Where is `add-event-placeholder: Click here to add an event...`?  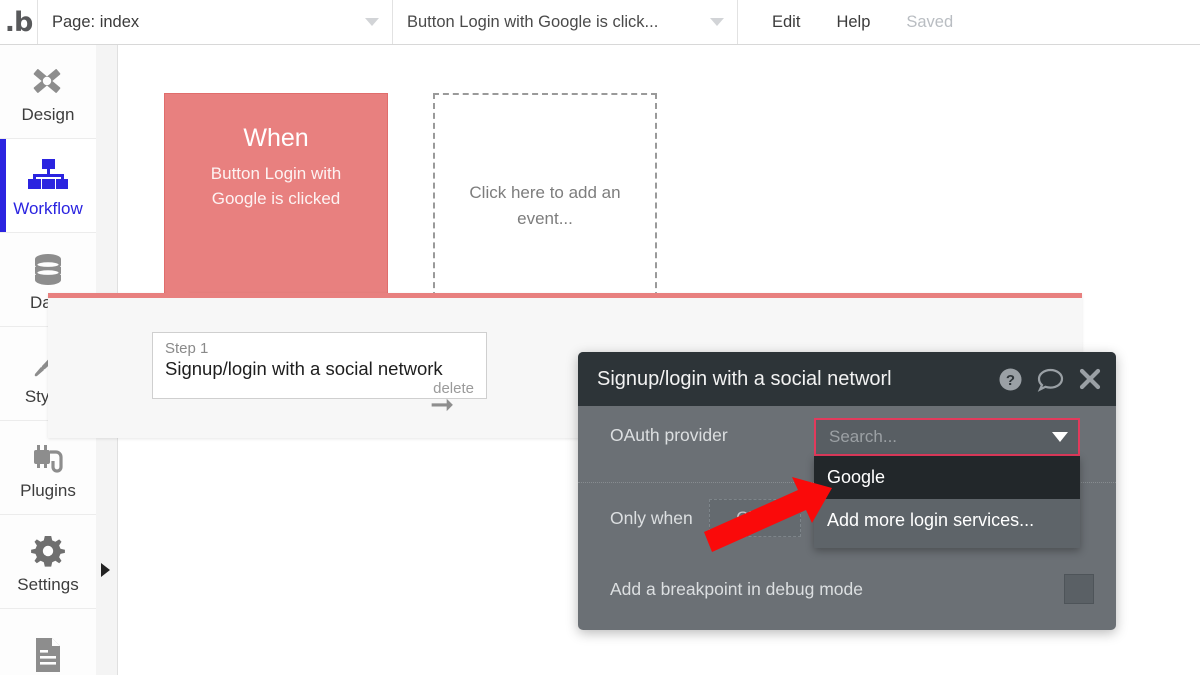 add-event-placeholder: Click here to add an event... is located at coordinates (545, 205).